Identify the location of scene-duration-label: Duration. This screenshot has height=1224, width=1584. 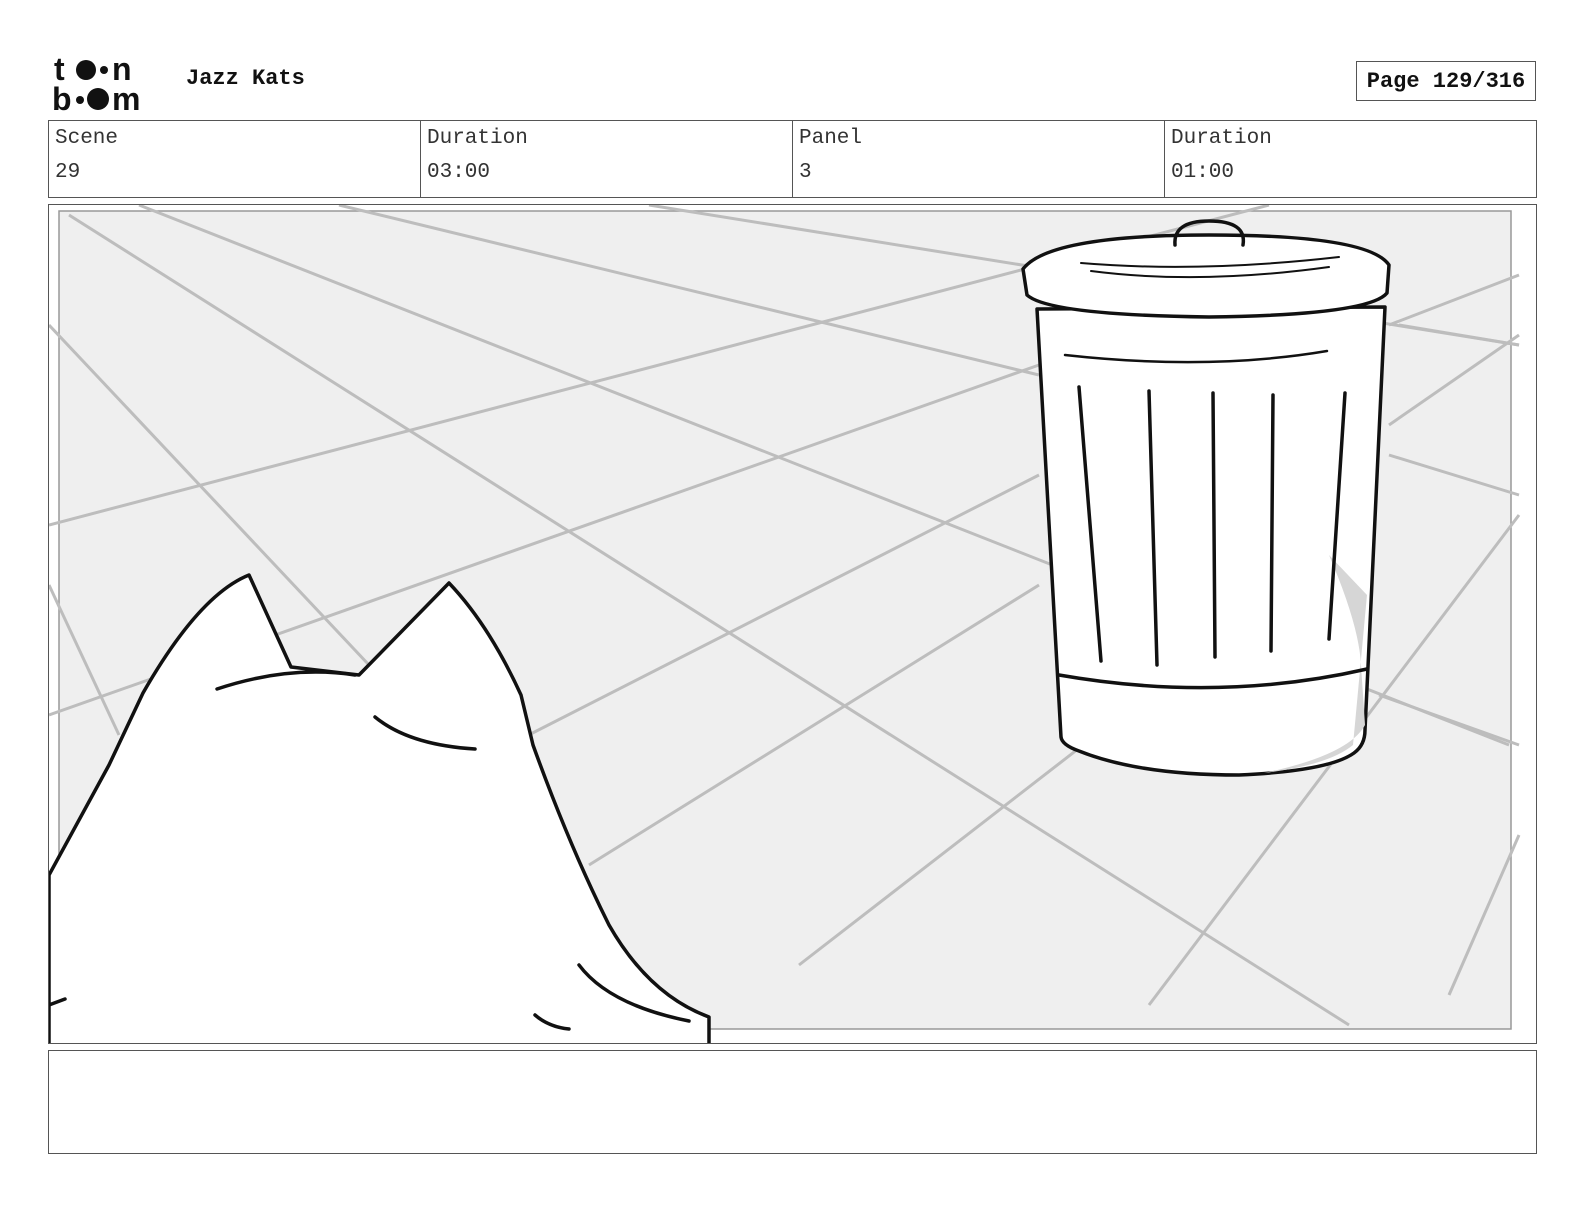
(477, 138).